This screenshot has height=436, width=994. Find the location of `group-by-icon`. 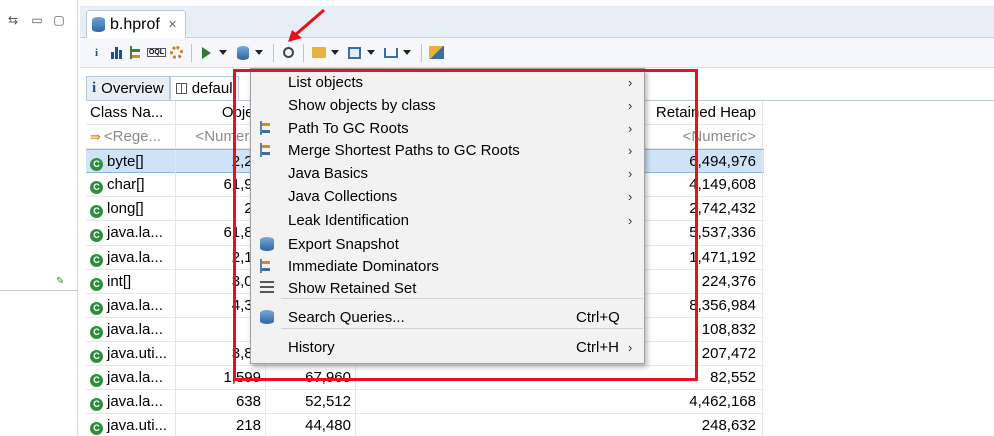

group-by-icon is located at coordinates (318, 52).